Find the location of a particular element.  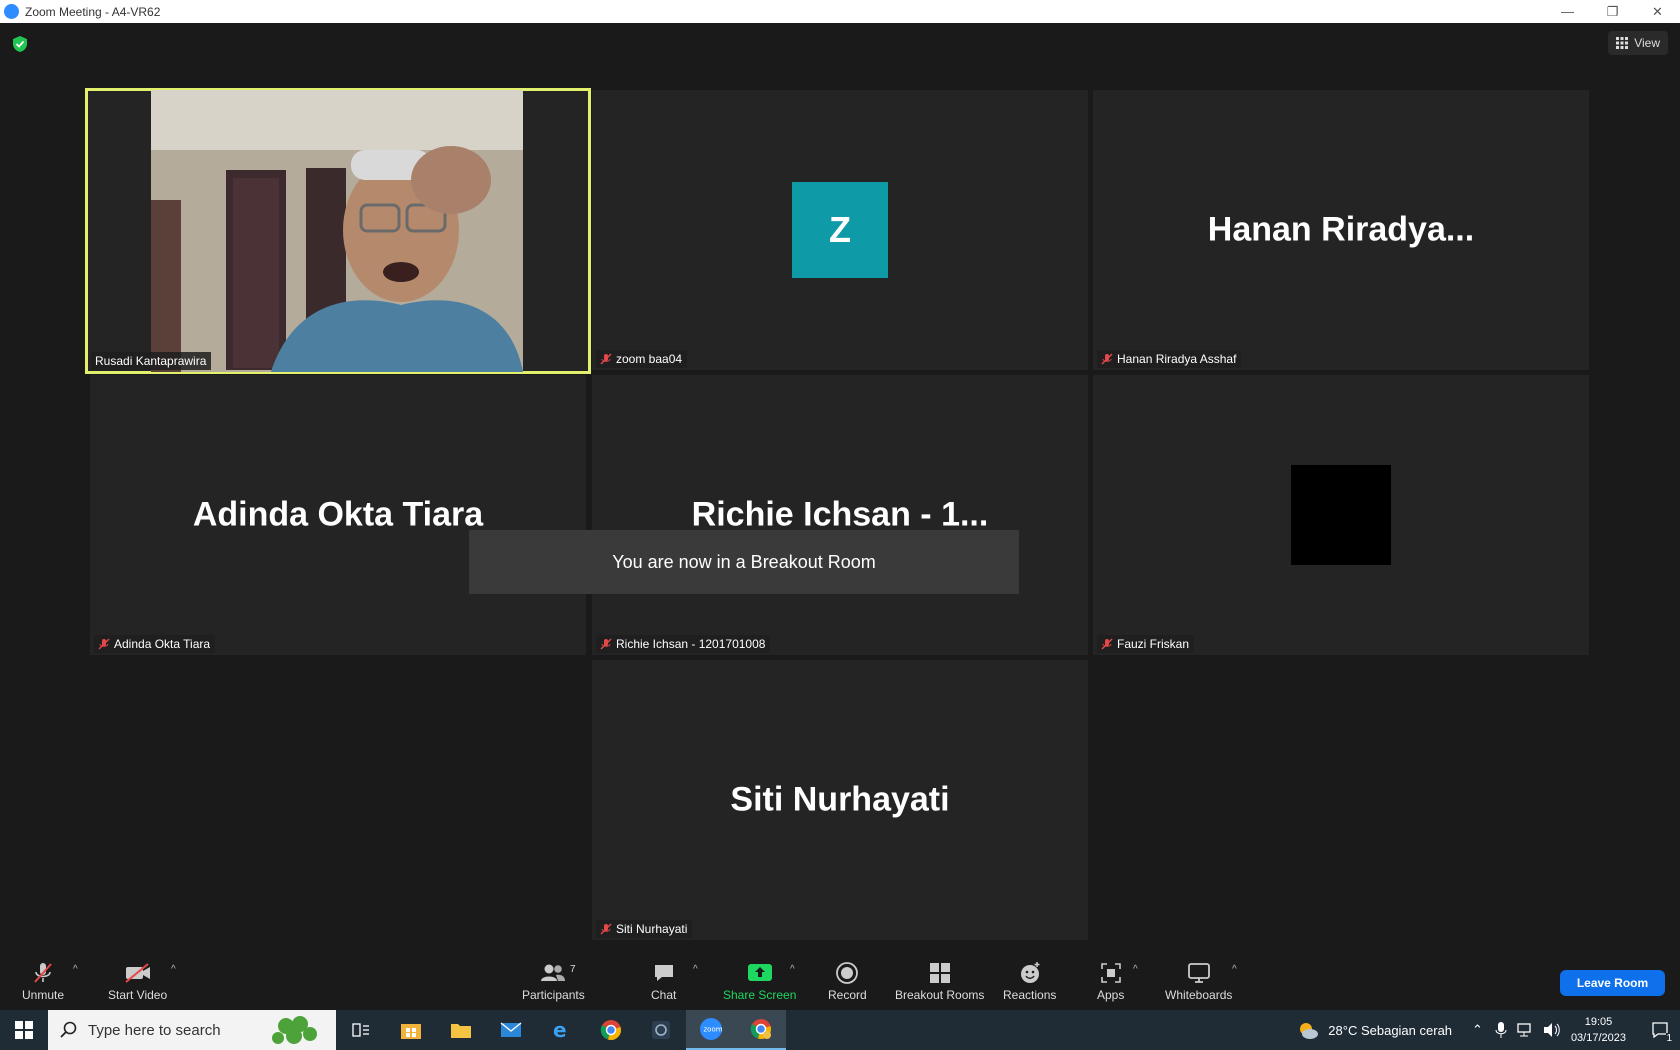

zoom-logo-icon is located at coordinates (11, 11).